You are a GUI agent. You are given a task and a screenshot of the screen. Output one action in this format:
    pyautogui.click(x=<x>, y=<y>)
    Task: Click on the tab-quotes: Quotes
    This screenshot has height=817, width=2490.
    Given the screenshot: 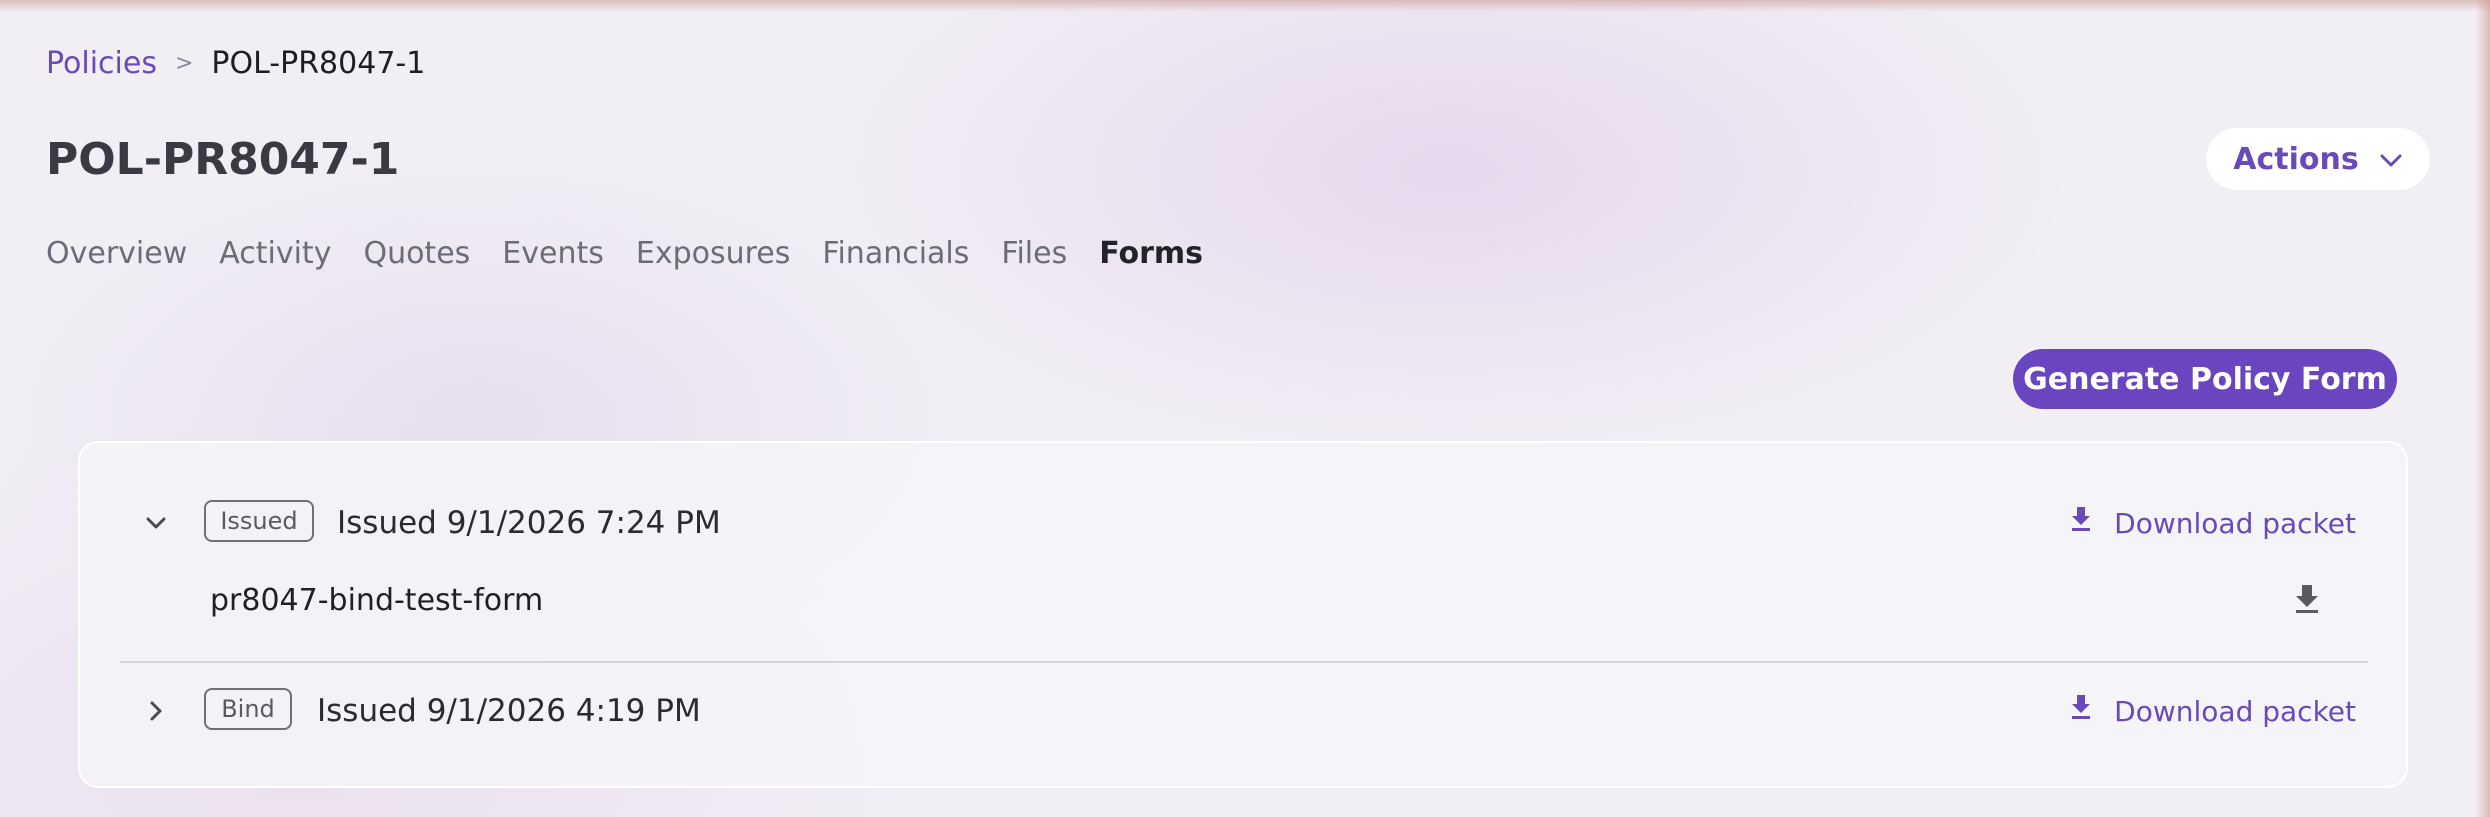 What is the action you would take?
    pyautogui.click(x=416, y=254)
    